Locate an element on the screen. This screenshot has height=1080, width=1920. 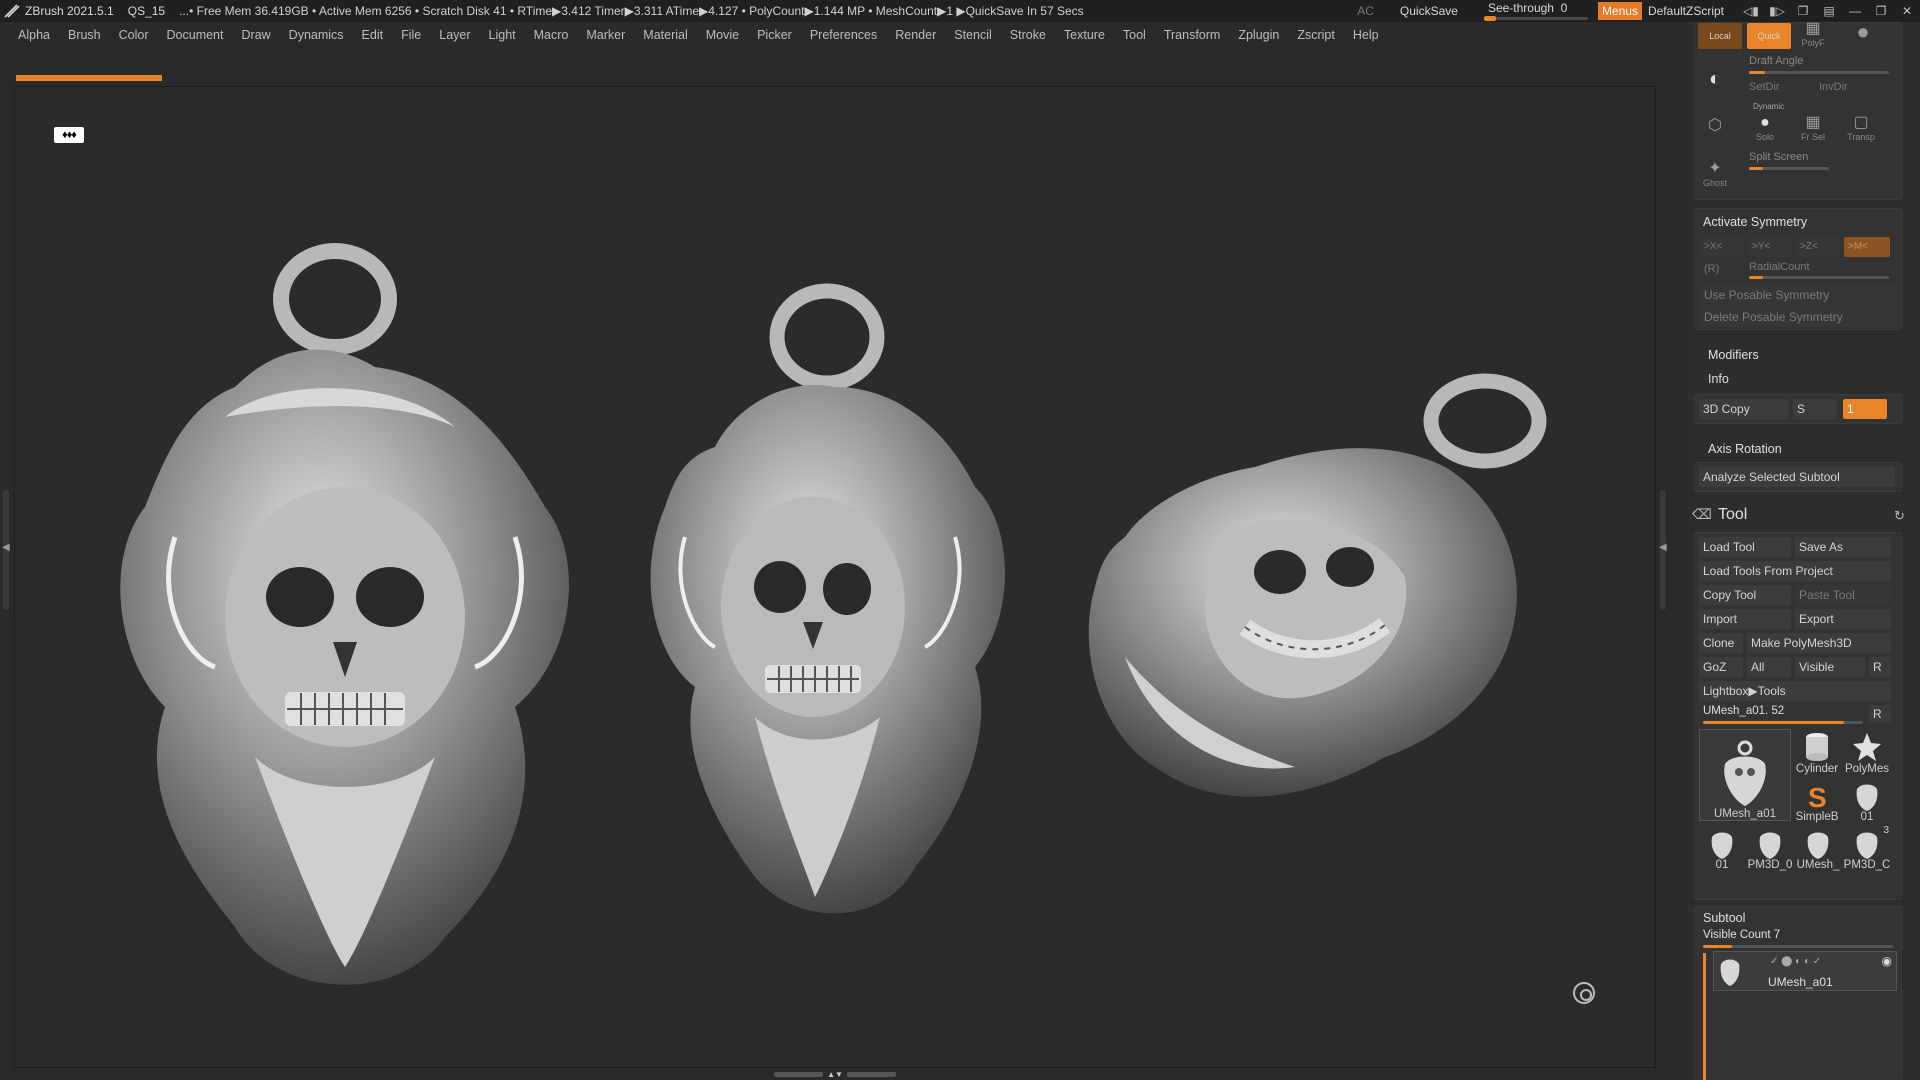
tool-thumb-01: 01 is located at coordinates (1867, 800).